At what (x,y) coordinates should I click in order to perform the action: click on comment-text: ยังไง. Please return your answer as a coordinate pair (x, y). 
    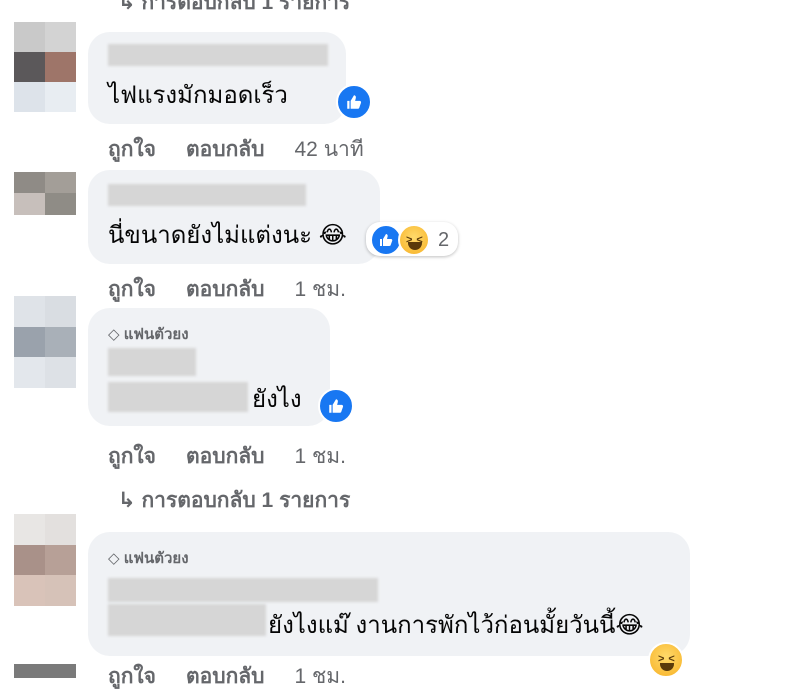
    Looking at the image, I should click on (277, 399).